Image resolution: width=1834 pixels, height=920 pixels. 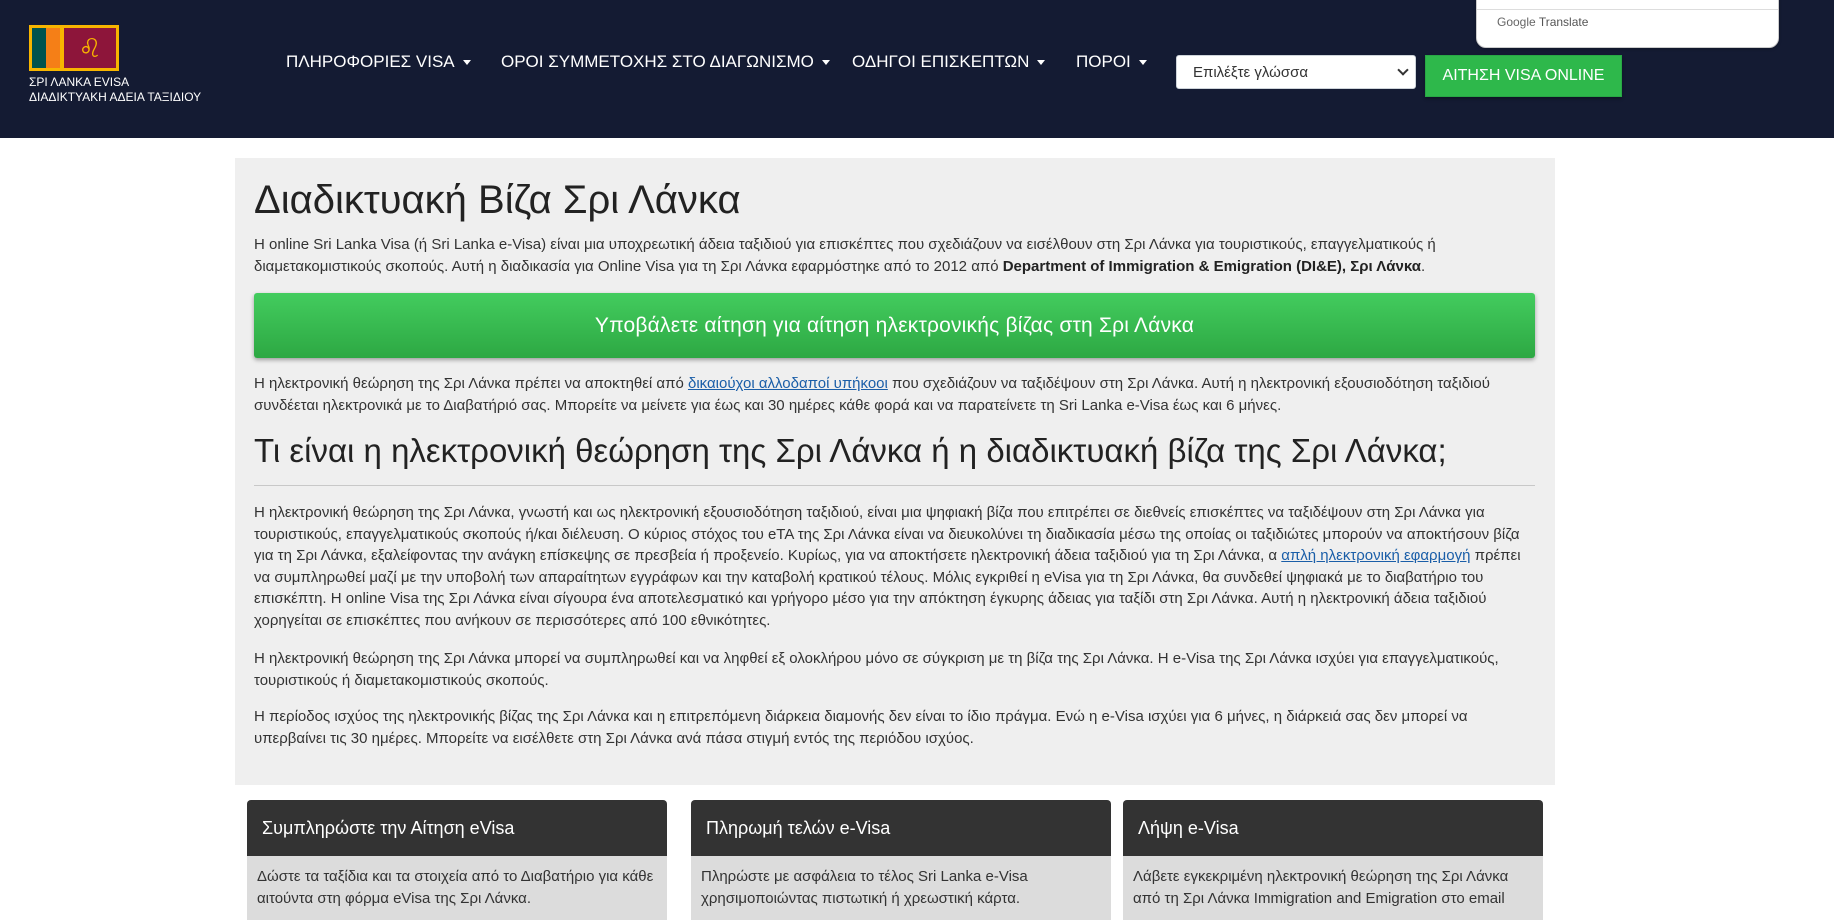 I want to click on nav-resources: ΠΟΡΟΙ, so click(x=1111, y=62).